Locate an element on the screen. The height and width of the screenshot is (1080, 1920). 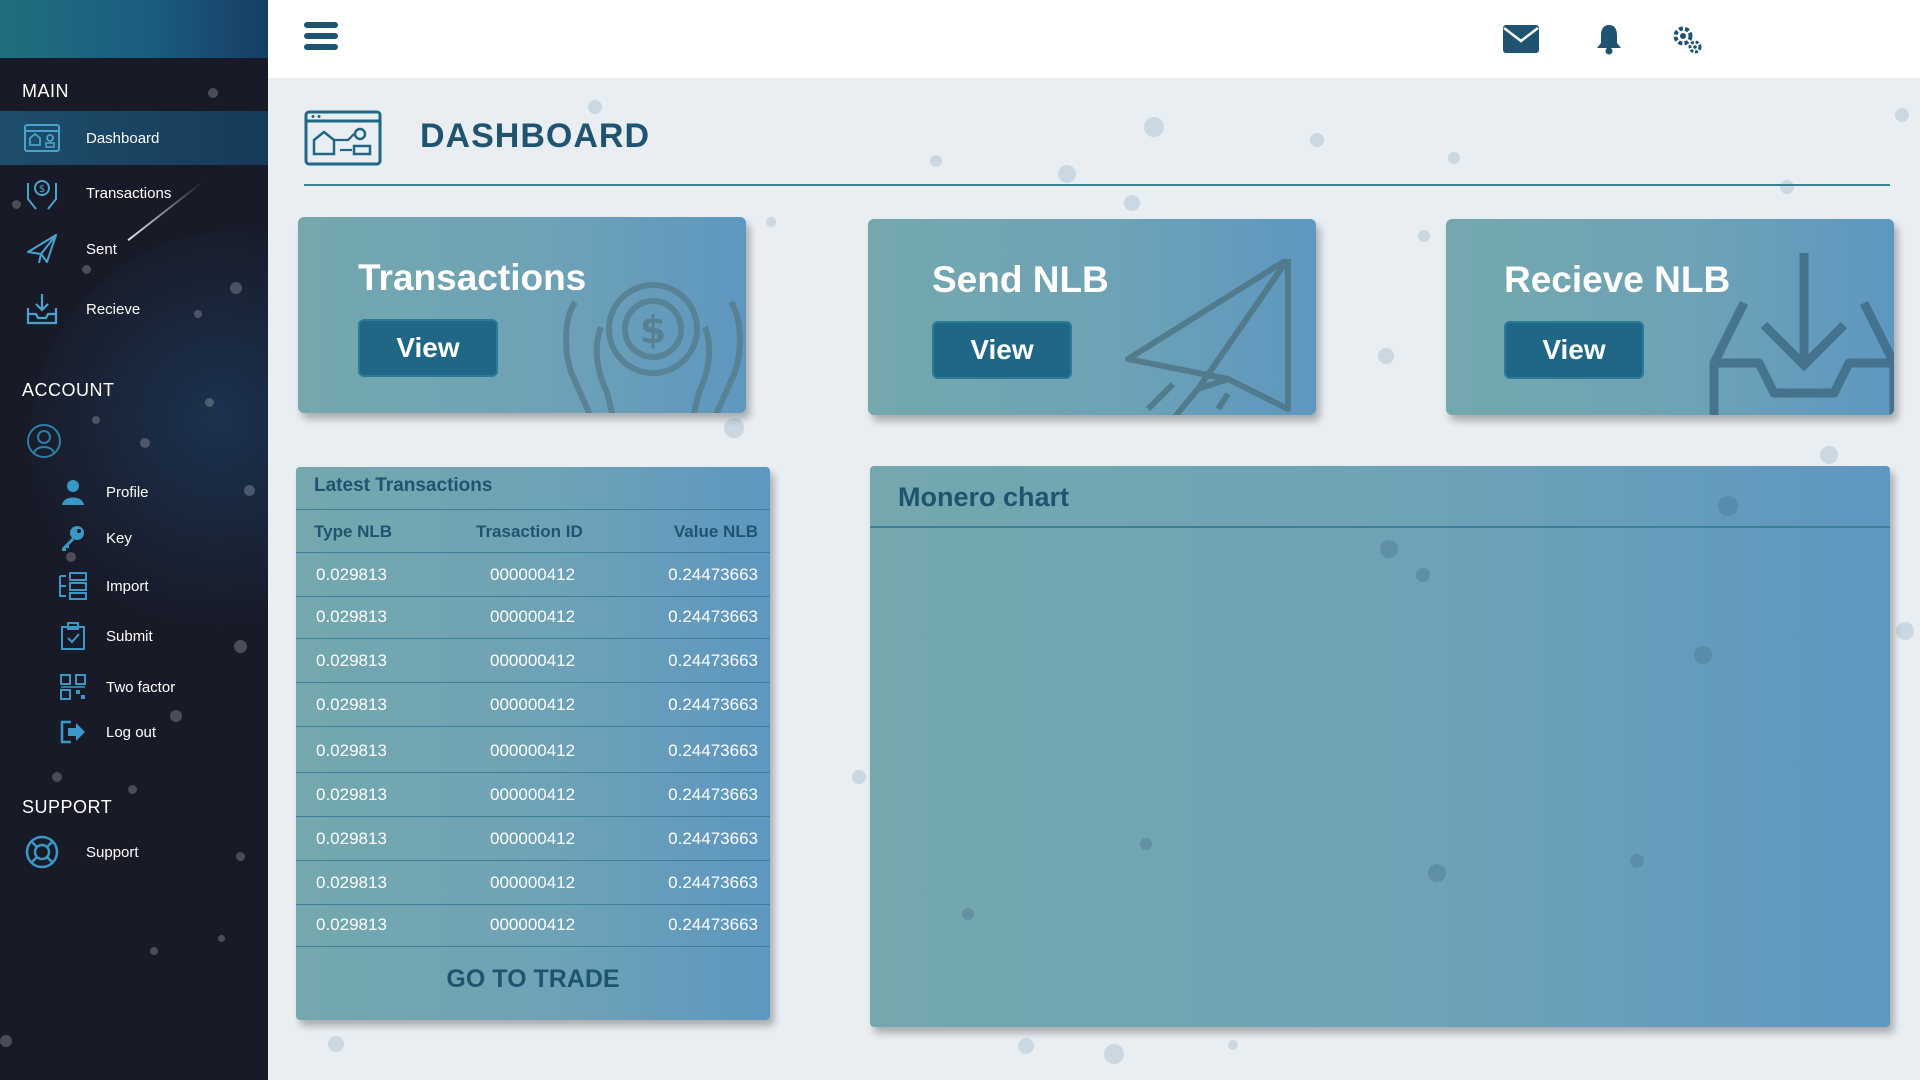
person-icon is located at coordinates (73, 492).